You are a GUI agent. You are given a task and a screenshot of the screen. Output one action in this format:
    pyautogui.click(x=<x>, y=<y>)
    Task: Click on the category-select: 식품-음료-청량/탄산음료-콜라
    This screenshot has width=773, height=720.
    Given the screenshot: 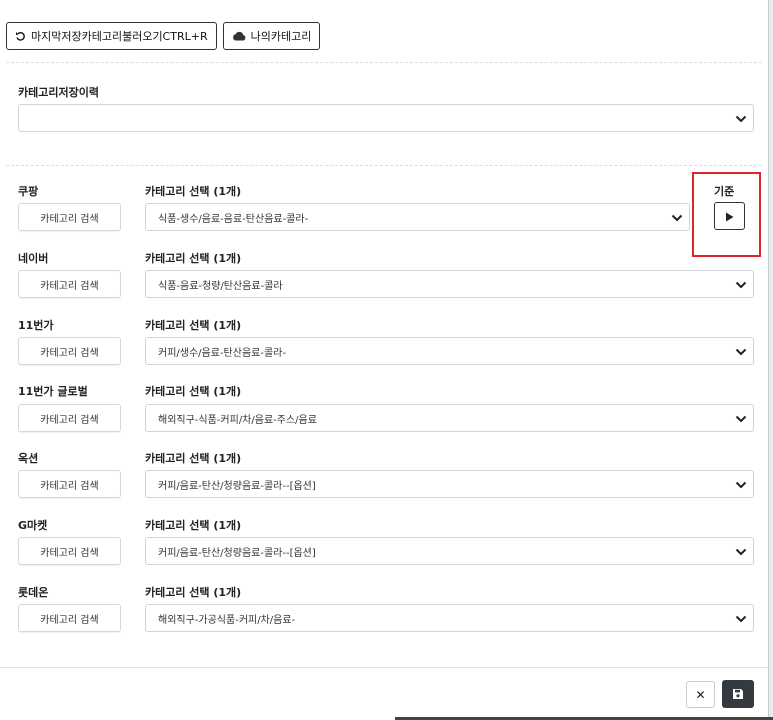 What is the action you would take?
    pyautogui.click(x=449, y=284)
    